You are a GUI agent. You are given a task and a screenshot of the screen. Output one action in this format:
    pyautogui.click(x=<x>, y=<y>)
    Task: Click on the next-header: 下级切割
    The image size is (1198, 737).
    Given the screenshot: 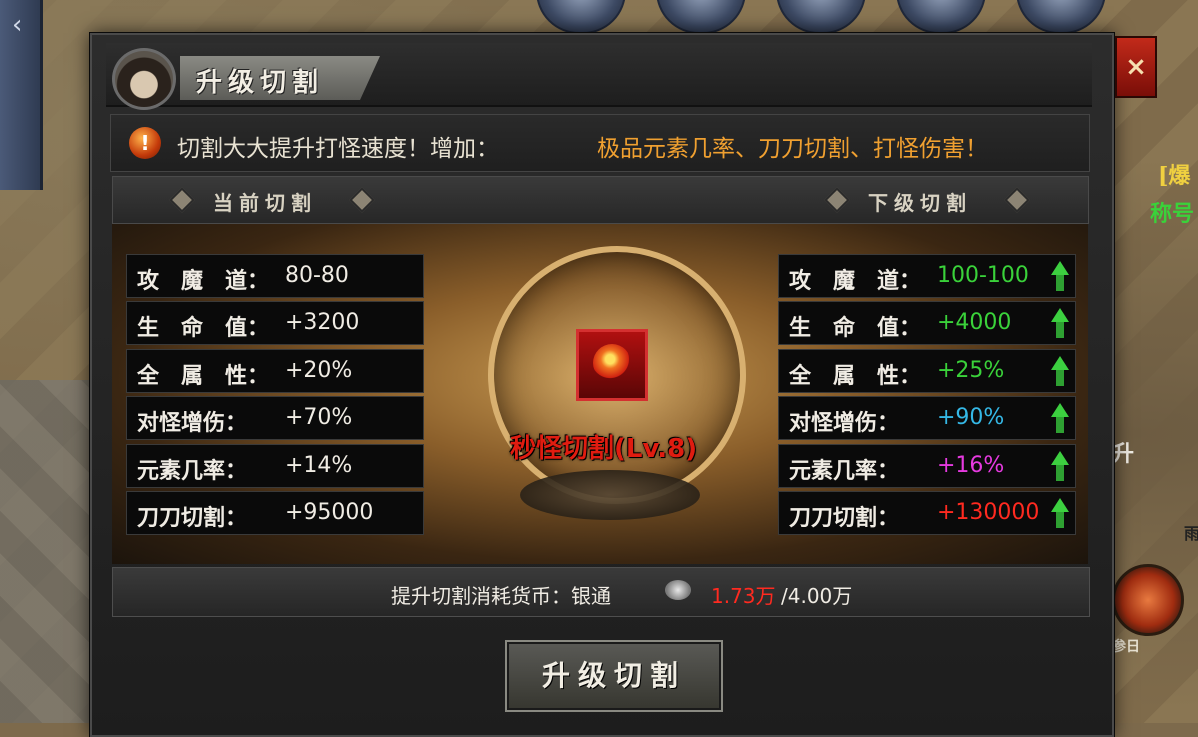 What is the action you would take?
    pyautogui.click(x=800, y=200)
    